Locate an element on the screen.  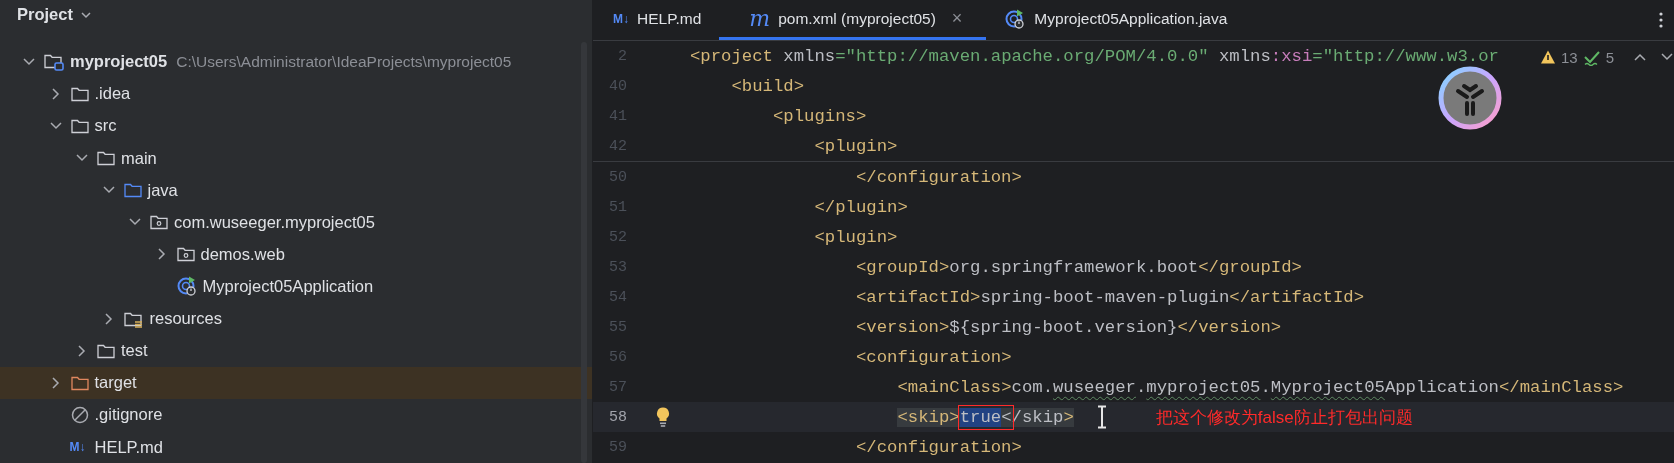
tree-item-label: com.wuseeger.myproject05 is located at coordinates (274, 222).